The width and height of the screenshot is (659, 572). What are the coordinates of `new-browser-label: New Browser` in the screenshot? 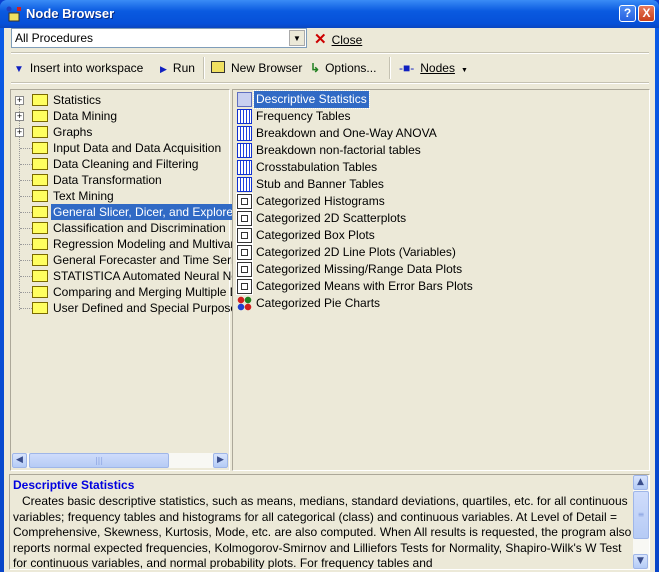 It's located at (267, 68).